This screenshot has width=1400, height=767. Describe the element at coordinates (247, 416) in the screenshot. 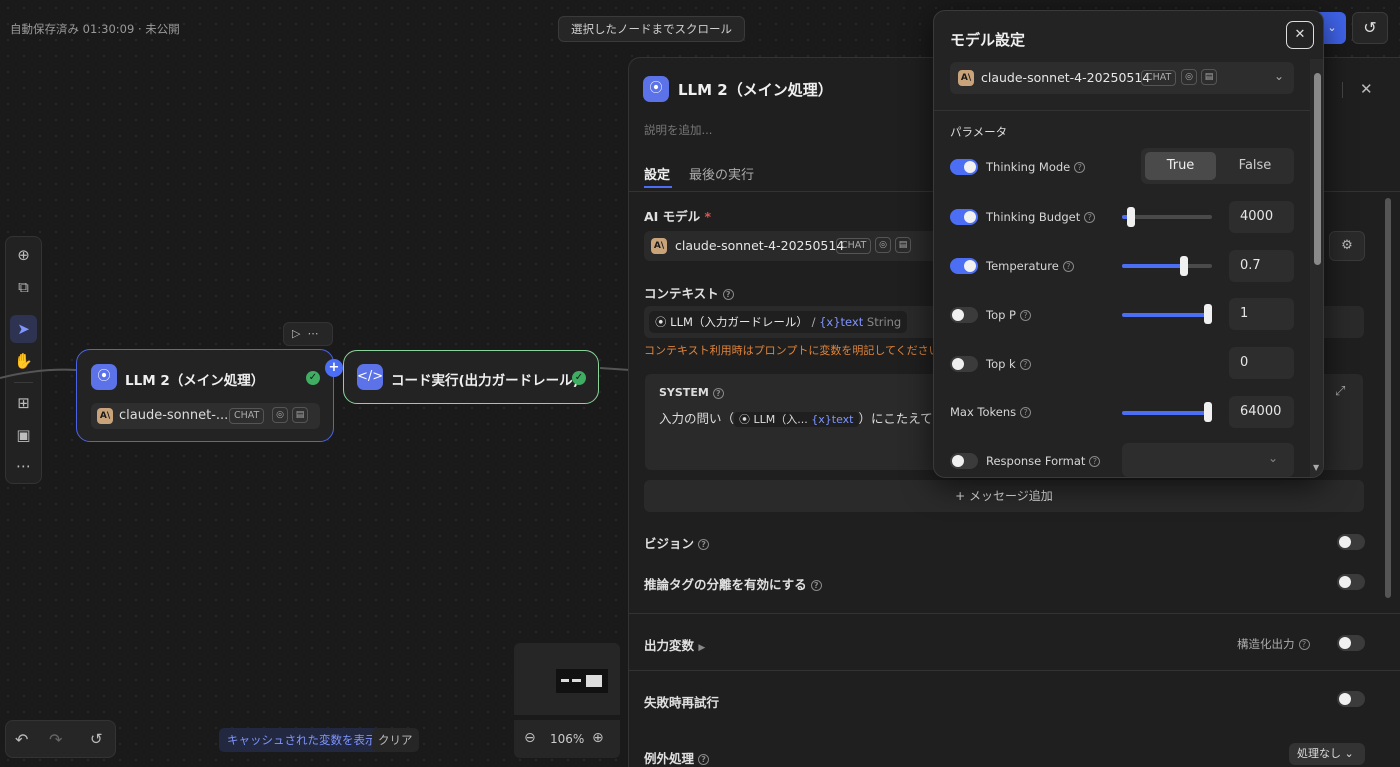

I see `chat-tag: CHAT` at that location.